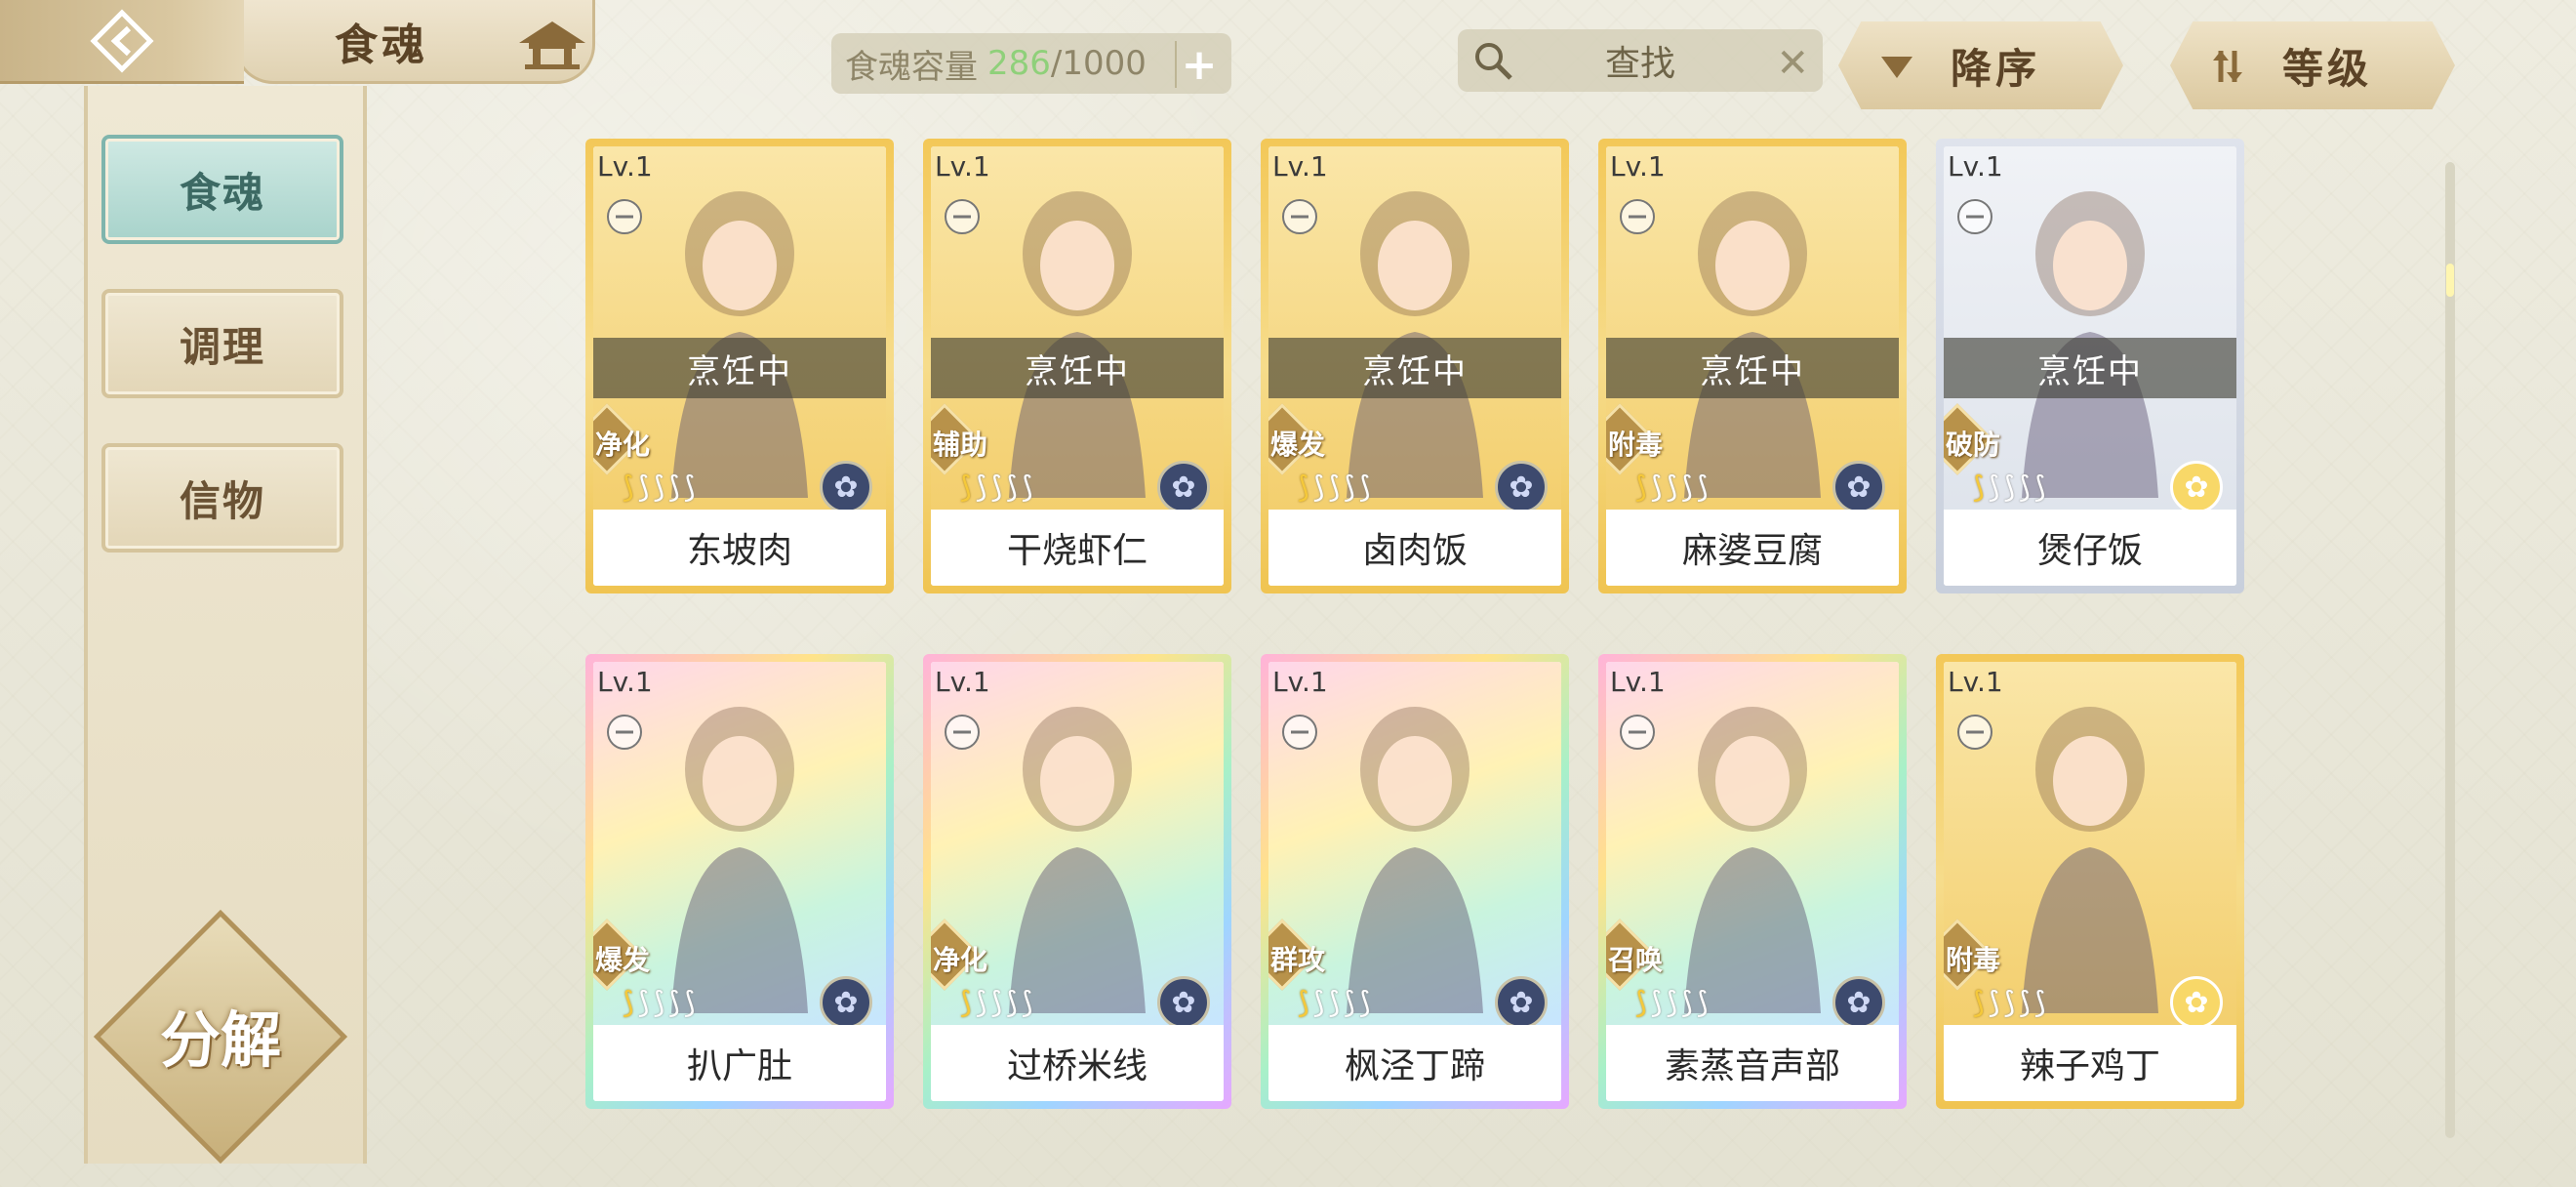 The width and height of the screenshot is (2576, 1187). I want to click on role-tag: 净化, so click(623, 445).